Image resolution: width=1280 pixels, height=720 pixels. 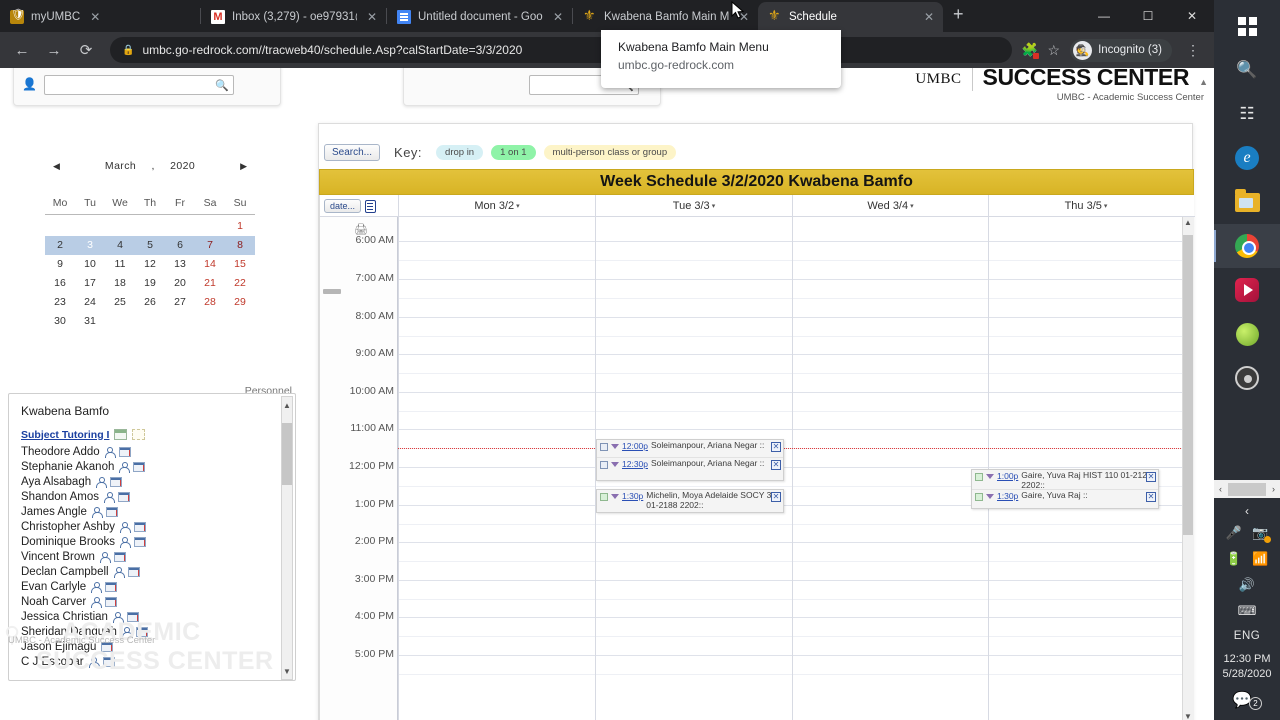 I want to click on appointment-time: 12:00p, so click(x=635, y=446).